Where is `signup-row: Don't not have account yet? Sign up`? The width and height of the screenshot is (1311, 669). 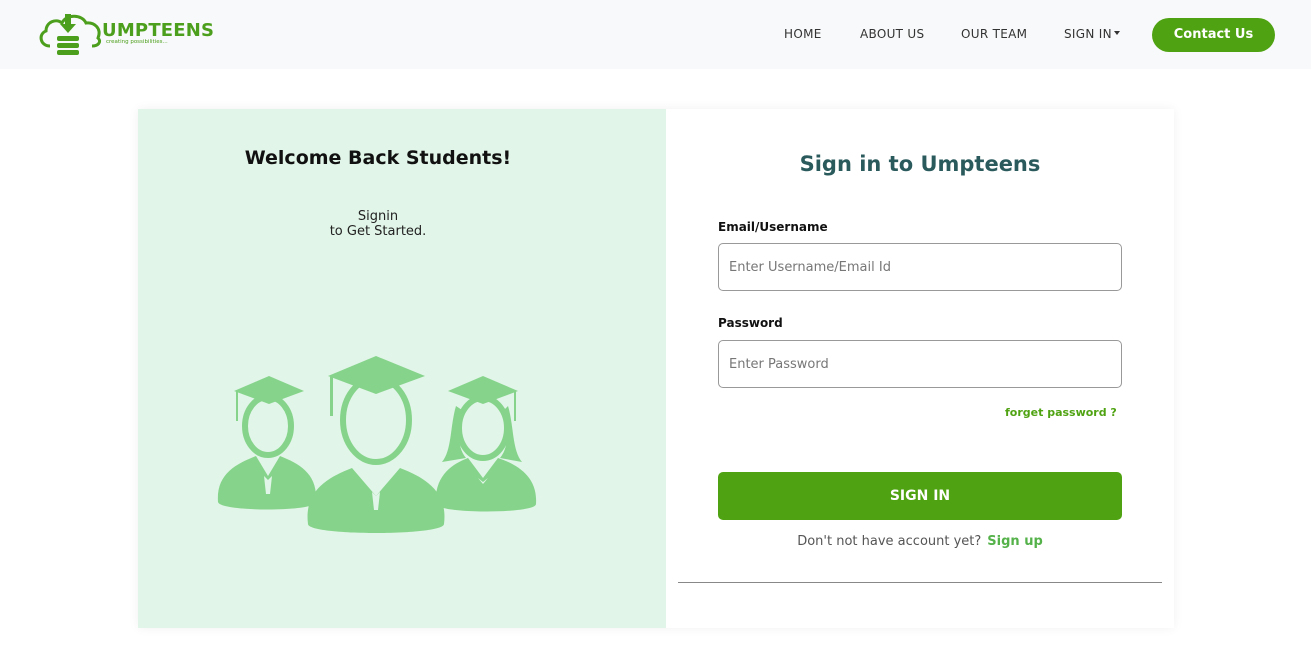
signup-row: Don't not have account yet? Sign up is located at coordinates (920, 541).